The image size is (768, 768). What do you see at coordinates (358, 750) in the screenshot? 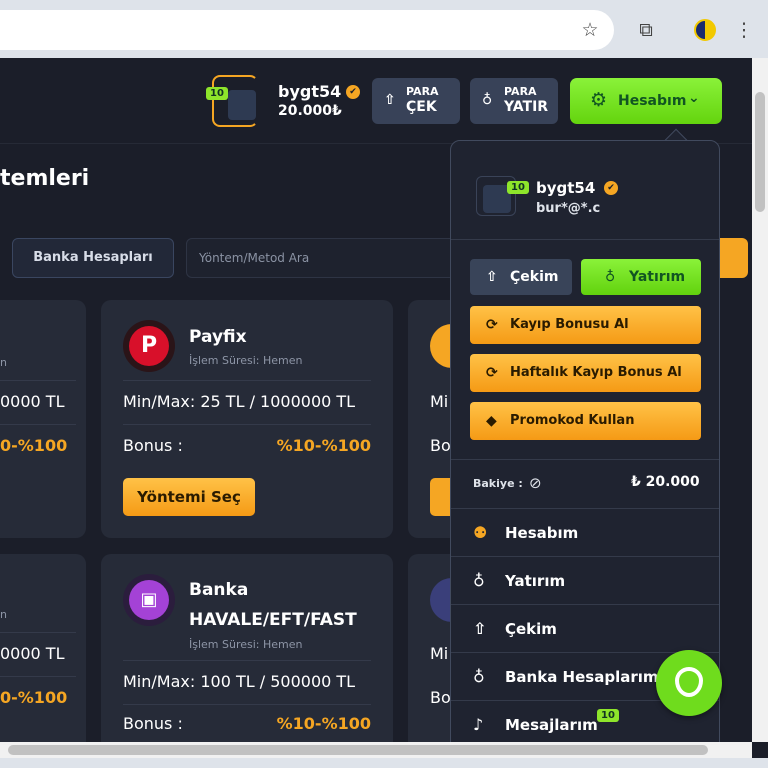
I see `horizontal-scroll-thumb` at bounding box center [358, 750].